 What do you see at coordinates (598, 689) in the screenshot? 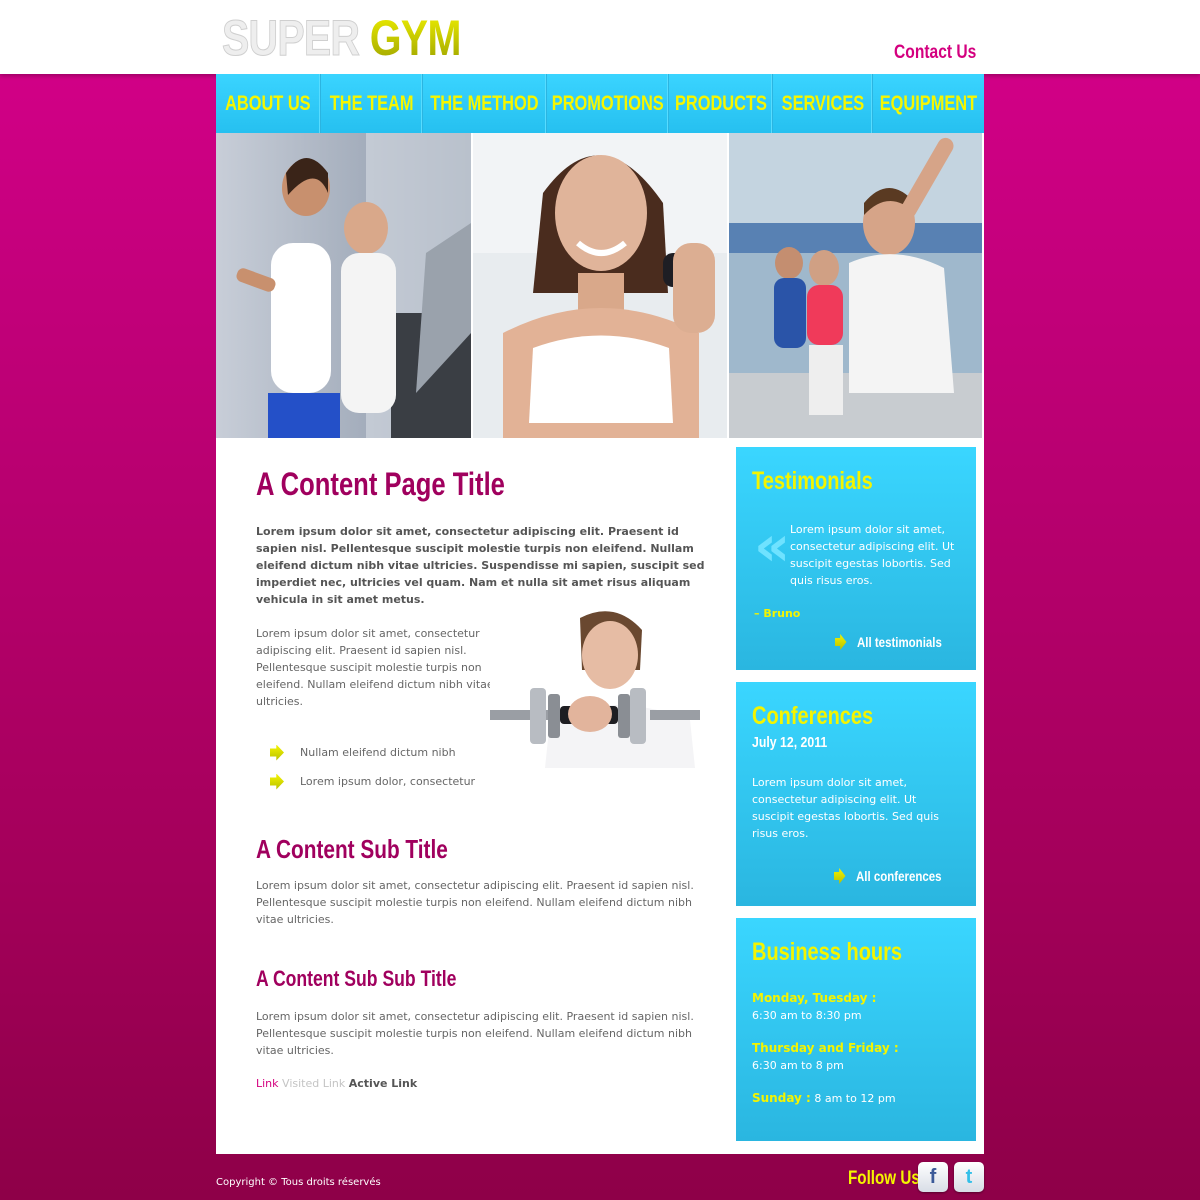
I see `dumbbell-photo` at bounding box center [598, 689].